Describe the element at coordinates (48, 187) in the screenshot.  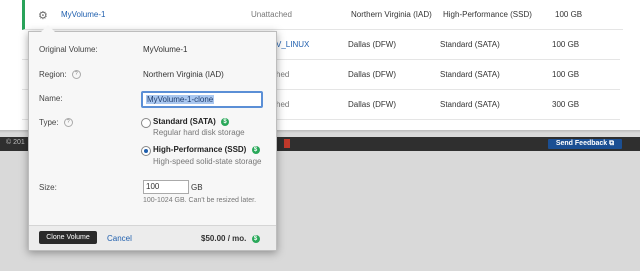
I see `size-label: Size:` at that location.